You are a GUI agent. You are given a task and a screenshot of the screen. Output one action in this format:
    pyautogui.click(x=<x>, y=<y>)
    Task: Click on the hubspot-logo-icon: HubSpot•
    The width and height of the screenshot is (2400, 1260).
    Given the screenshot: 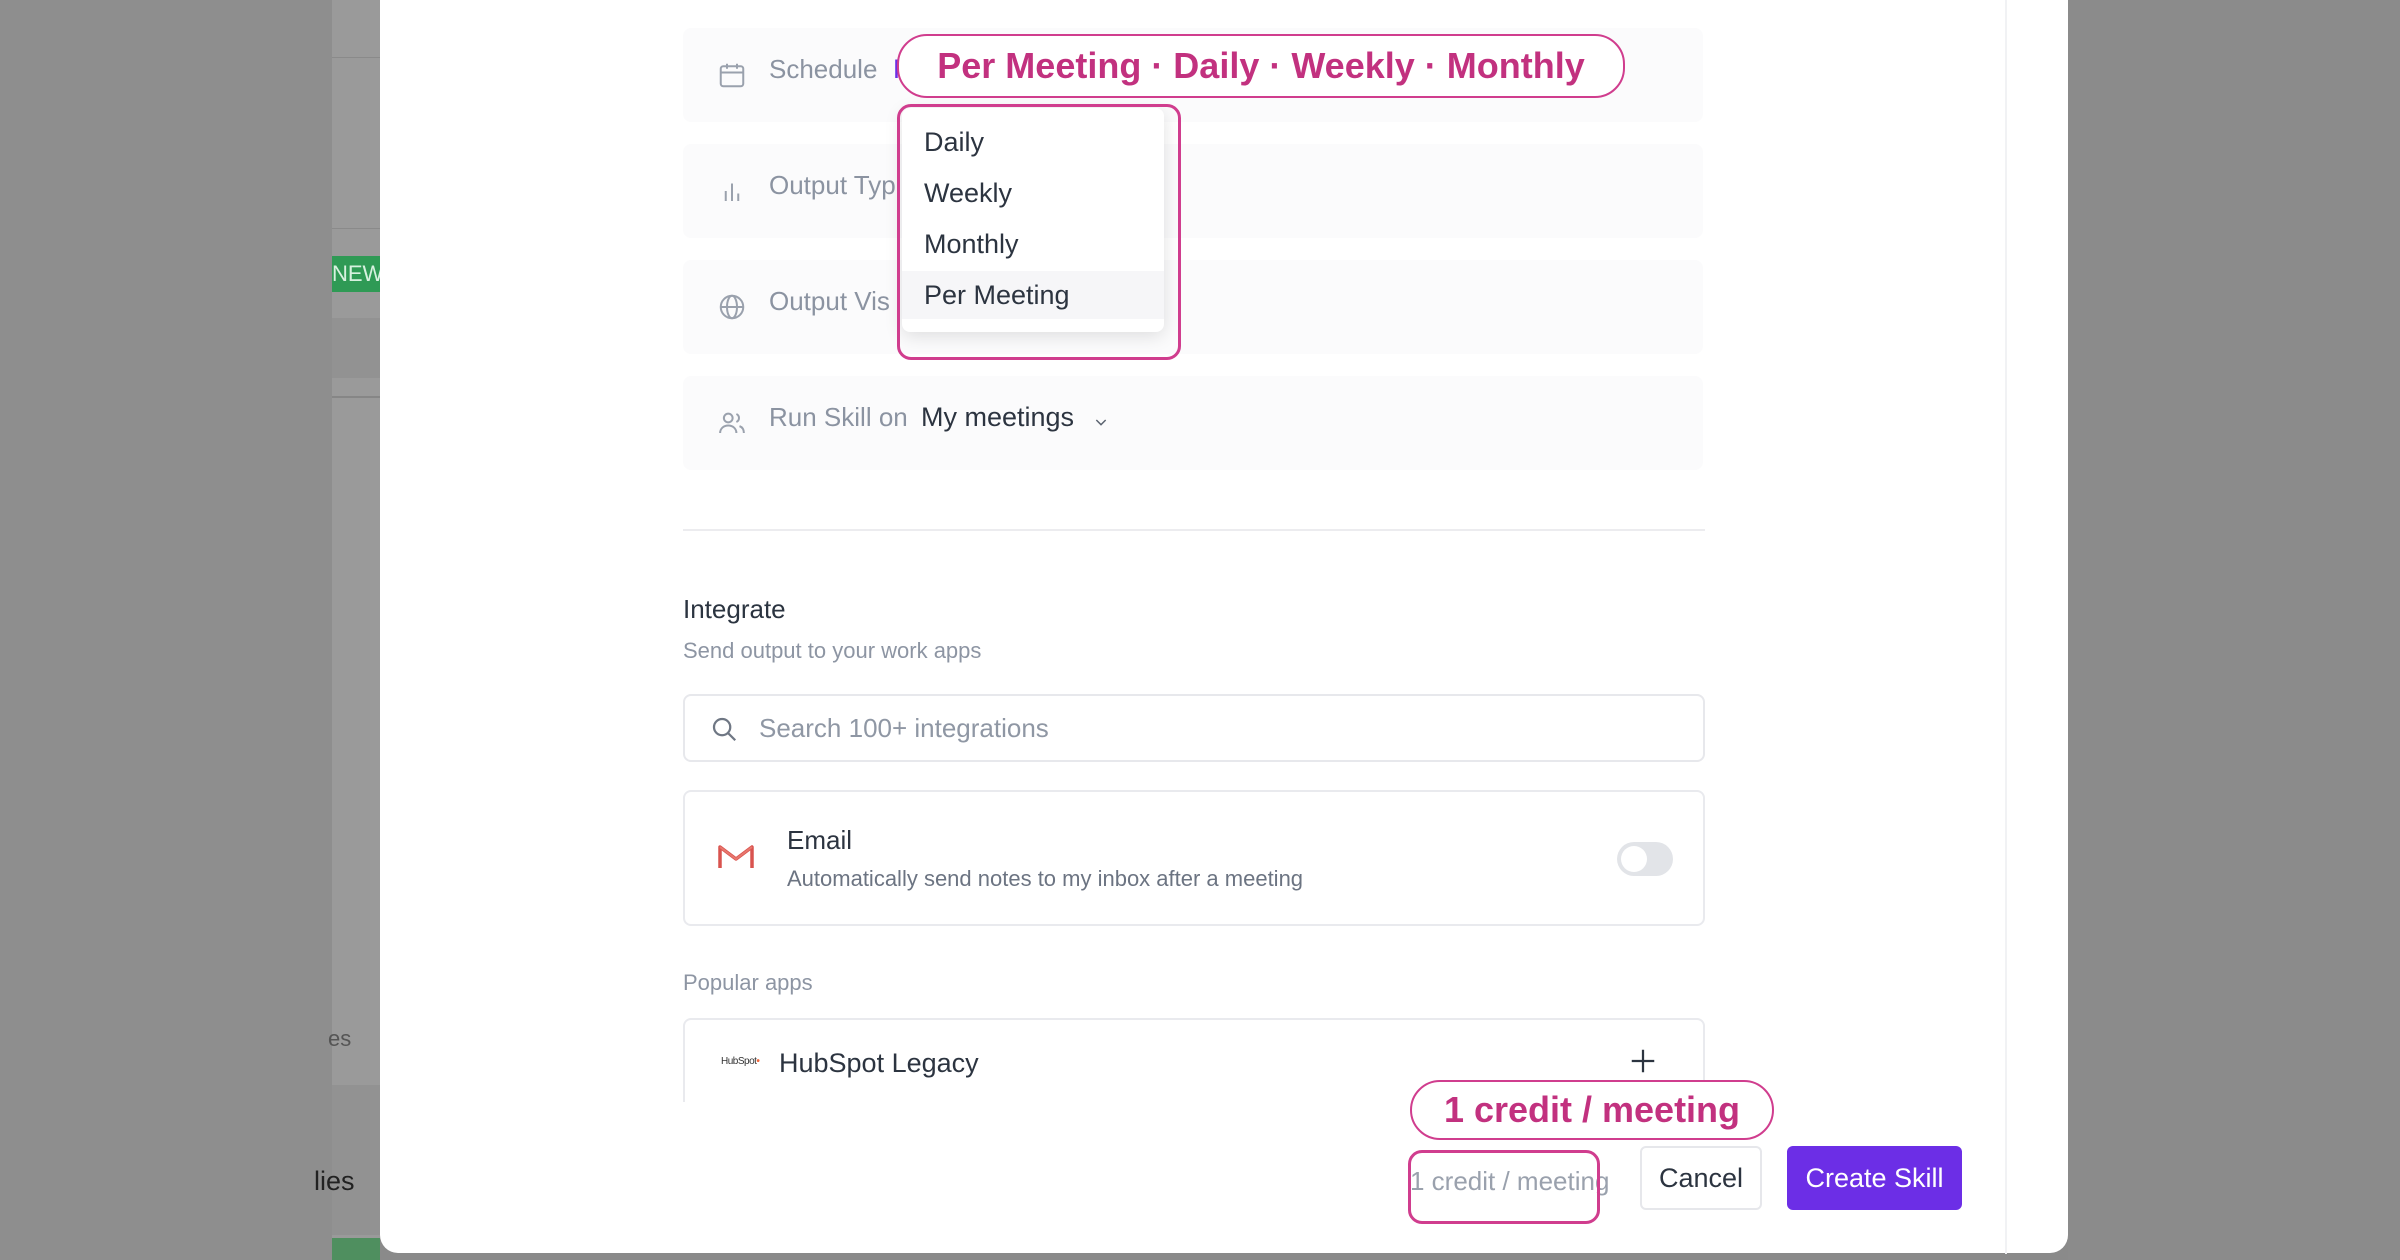 What is the action you would take?
    pyautogui.click(x=740, y=1061)
    